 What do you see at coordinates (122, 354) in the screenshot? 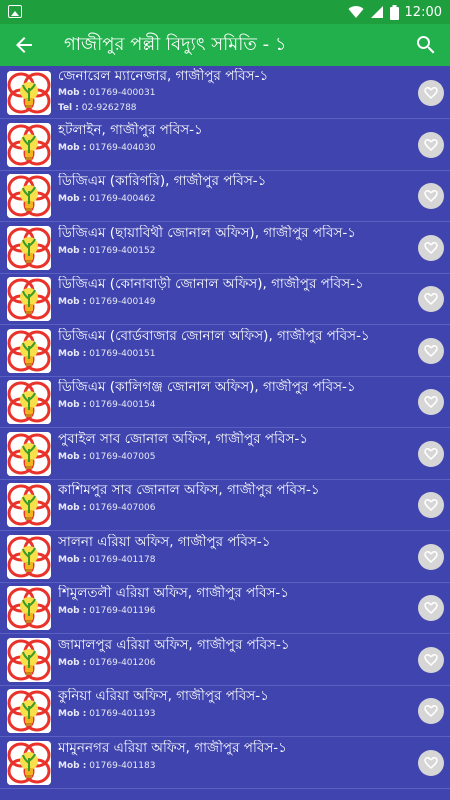
I see `mobile-value: 01769-400151` at bounding box center [122, 354].